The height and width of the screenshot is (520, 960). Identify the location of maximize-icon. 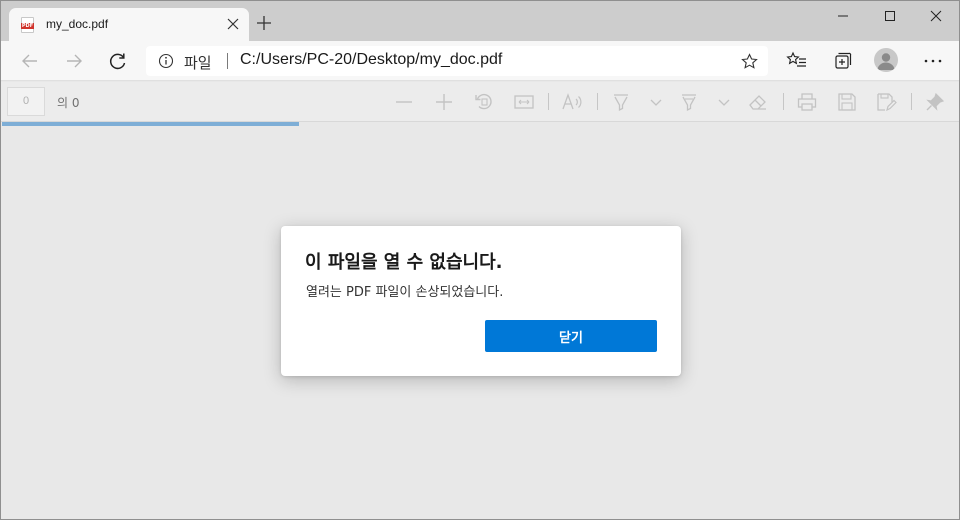
(890, 16).